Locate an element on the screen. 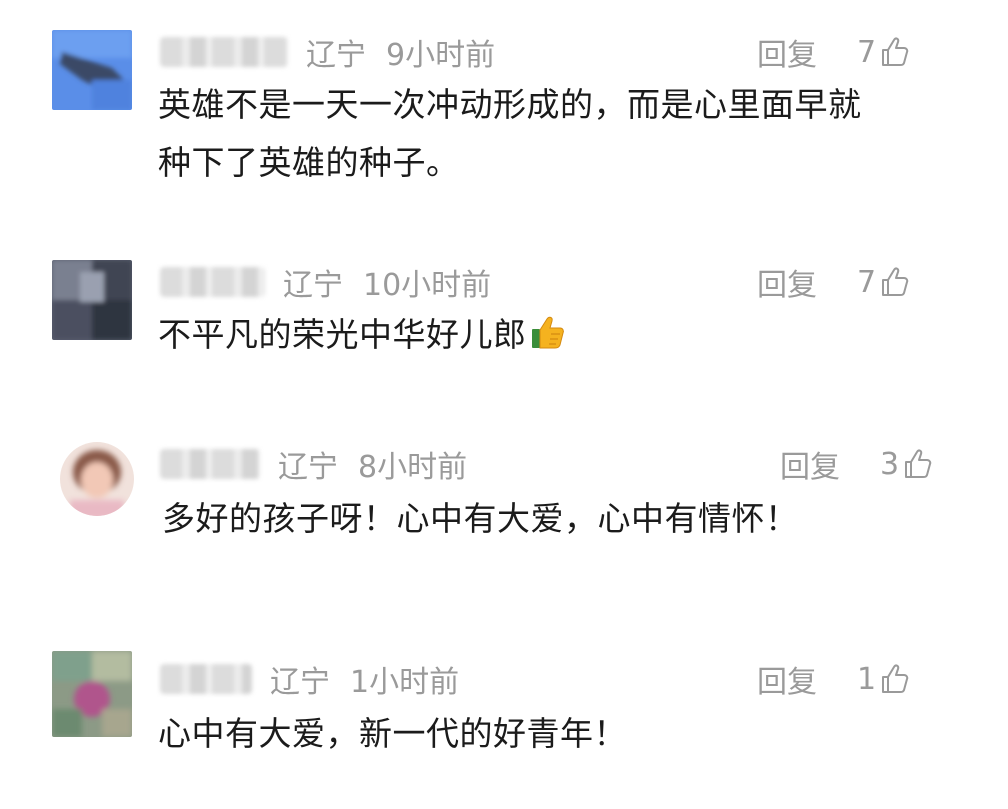  comment-text-line: 种下了英雄的种子。 is located at coordinates (309, 162).